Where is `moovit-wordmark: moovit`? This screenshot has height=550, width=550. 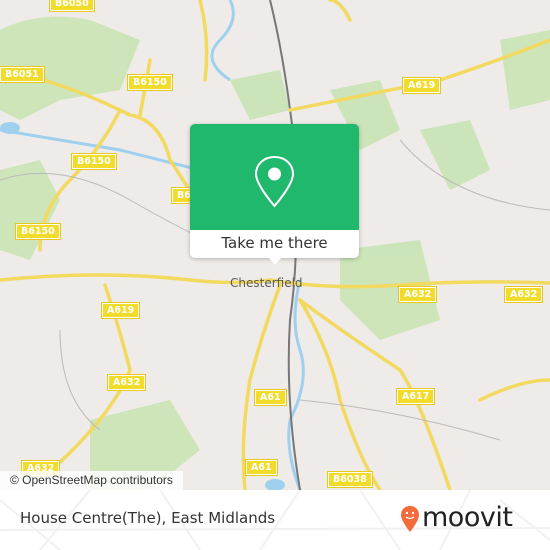 moovit-wordmark: moovit is located at coordinates (467, 517).